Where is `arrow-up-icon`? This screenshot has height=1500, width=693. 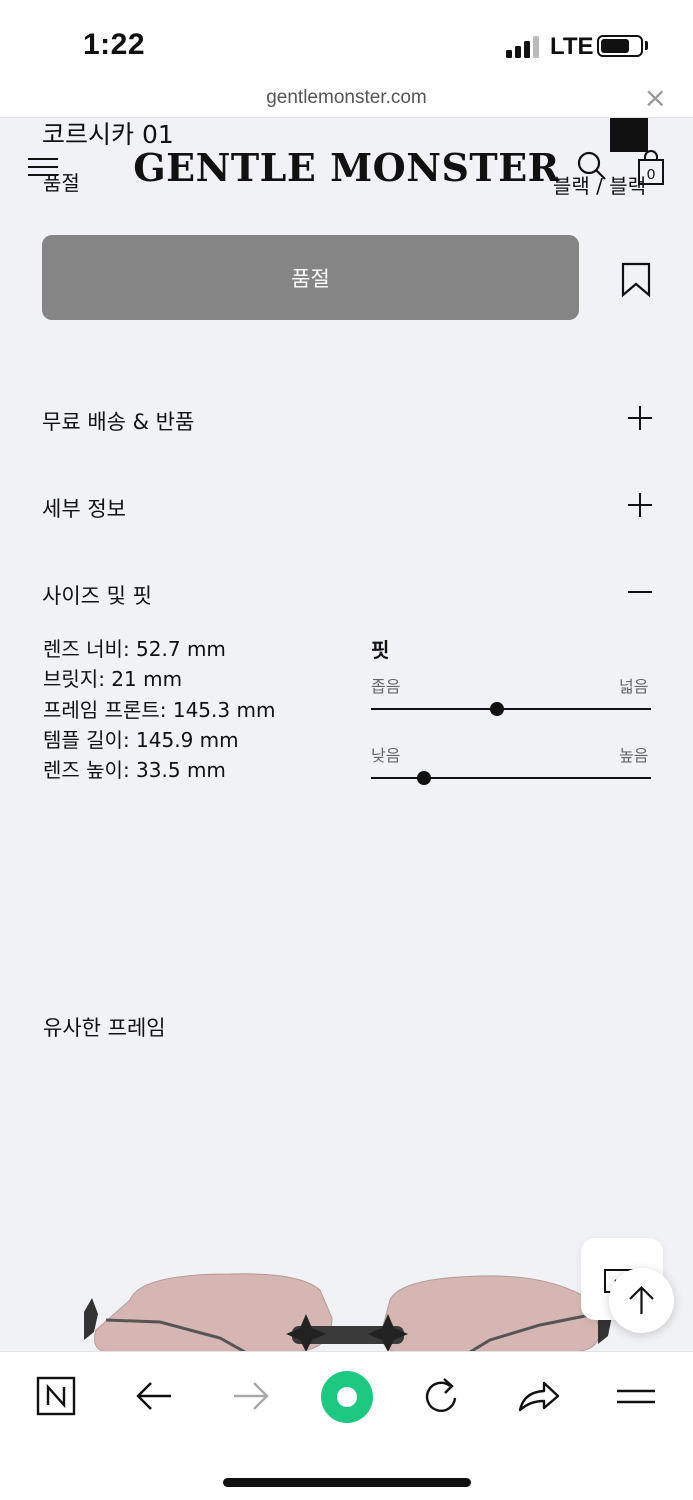 arrow-up-icon is located at coordinates (641, 1300).